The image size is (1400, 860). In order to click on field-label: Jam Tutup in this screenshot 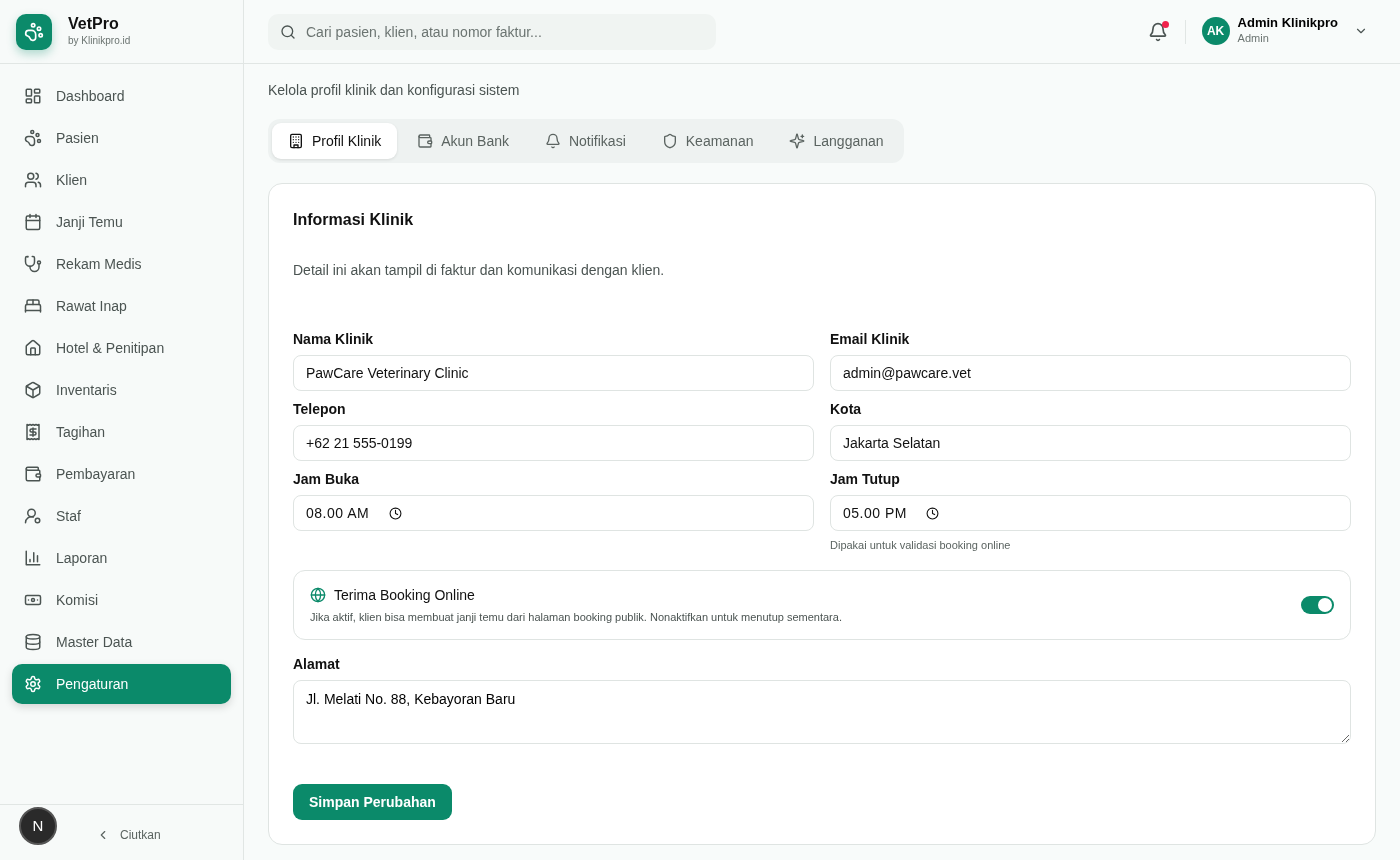, I will do `click(865, 479)`.